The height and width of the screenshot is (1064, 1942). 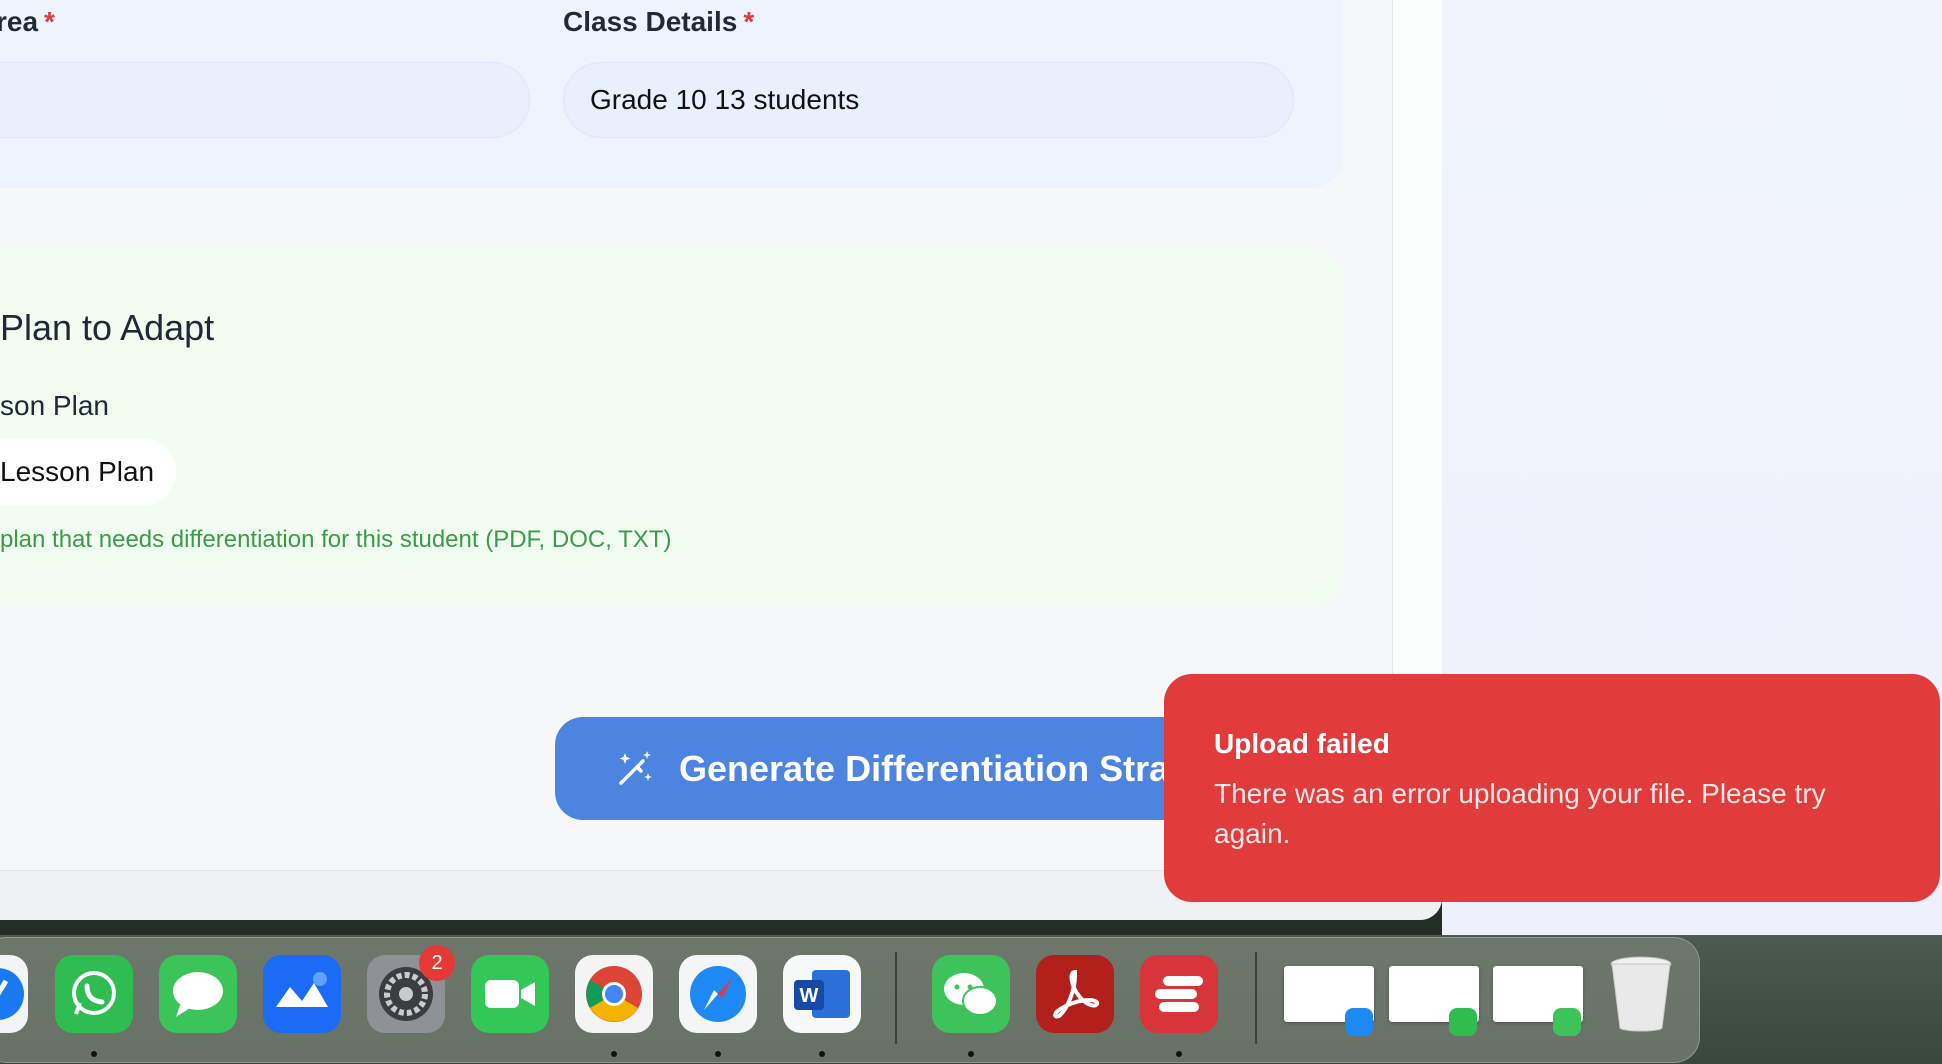 I want to click on subject-area-input, so click(x=265, y=100).